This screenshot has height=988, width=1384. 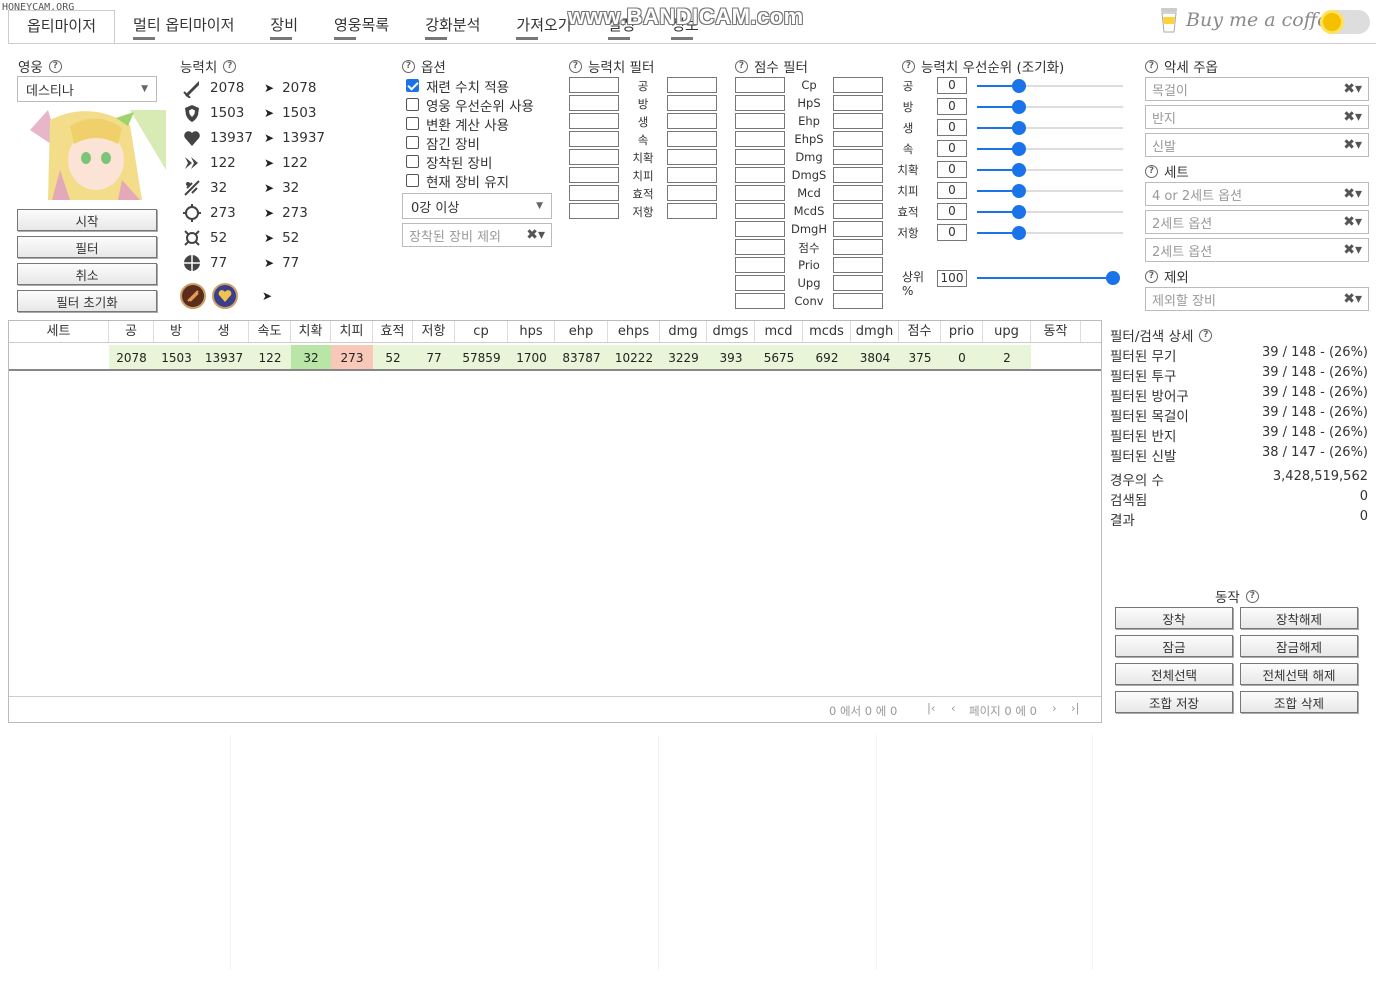 I want to click on enhance-level-select: 0강 이상 ▼, so click(x=477, y=206).